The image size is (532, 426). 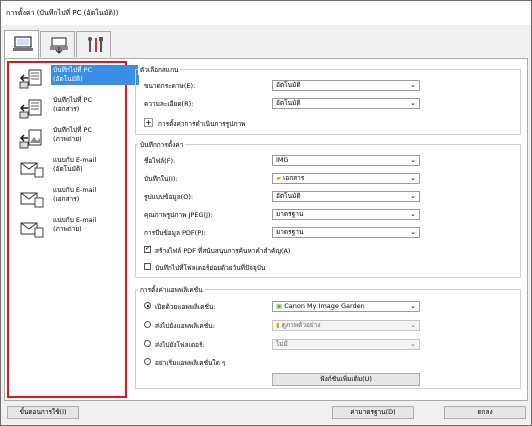 I want to click on title-bar: การตั้งค่า (บันทึกไปที่ PC (อัตโนมัติ)), so click(x=266, y=13).